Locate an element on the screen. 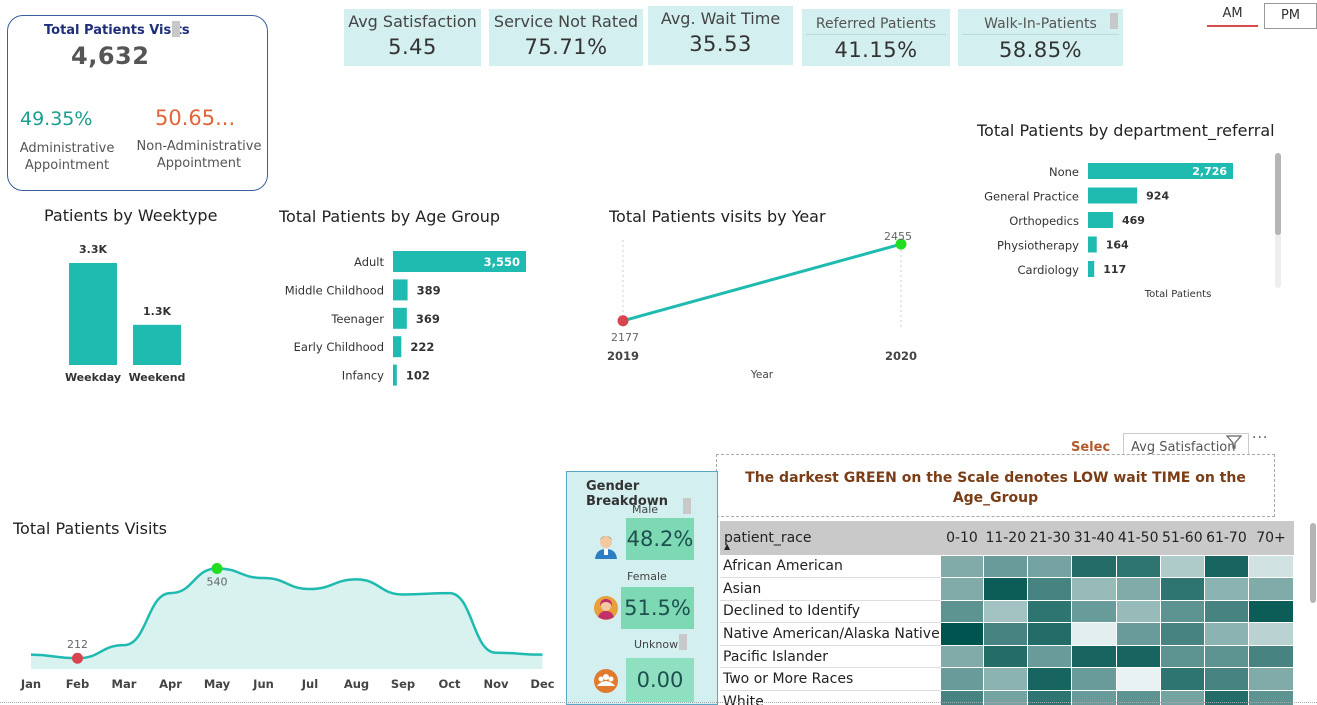 The height and width of the screenshot is (705, 1317). sort-ascending-icon: ▲ is located at coordinates (727, 546).